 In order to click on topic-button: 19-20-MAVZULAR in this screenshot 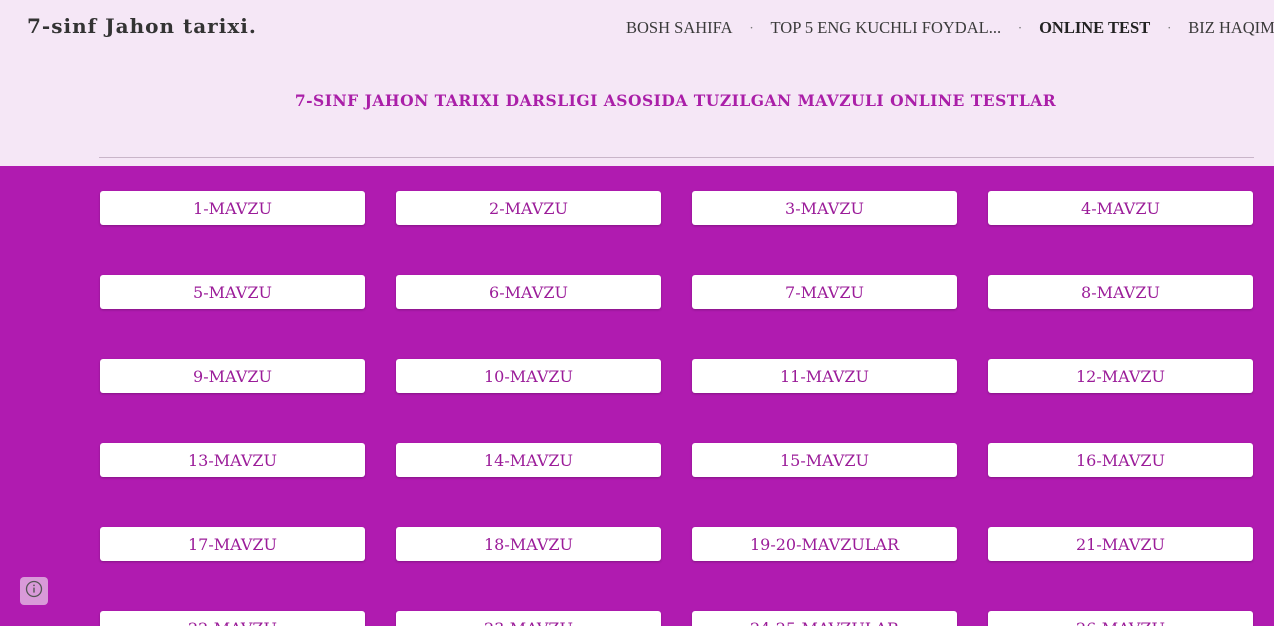, I will do `click(824, 544)`.